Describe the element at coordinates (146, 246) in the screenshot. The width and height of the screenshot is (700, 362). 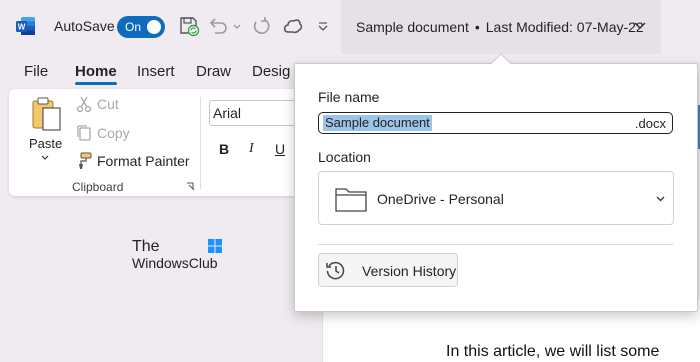
I see `watermark-line-1: The` at that location.